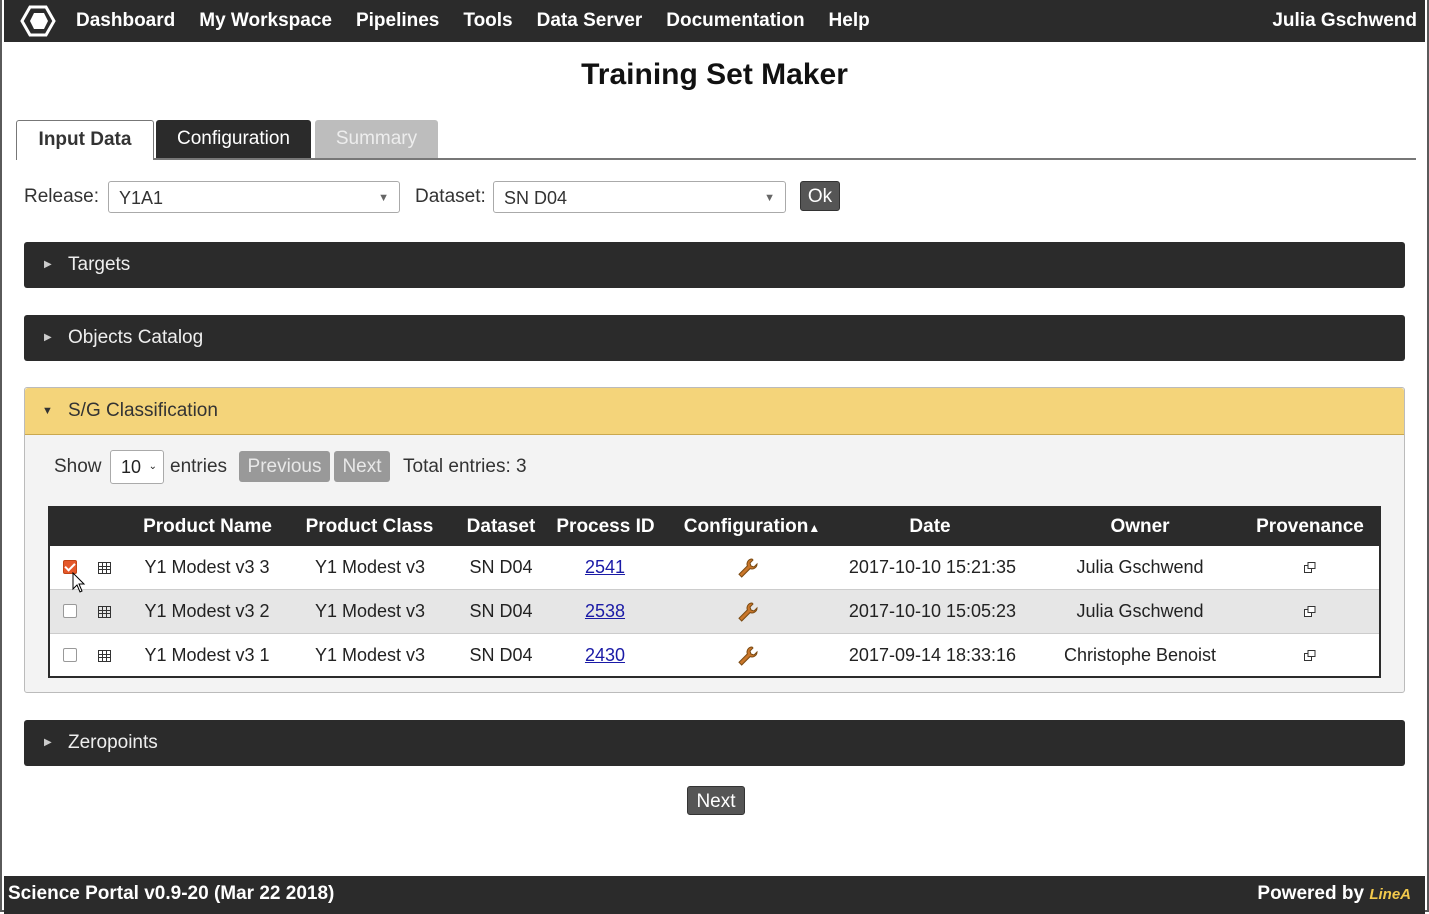 The height and width of the screenshot is (914, 1429). Describe the element at coordinates (171, 893) in the screenshot. I see `version-text: Science Portal v0.9-20 (Mar 22 2018)` at that location.